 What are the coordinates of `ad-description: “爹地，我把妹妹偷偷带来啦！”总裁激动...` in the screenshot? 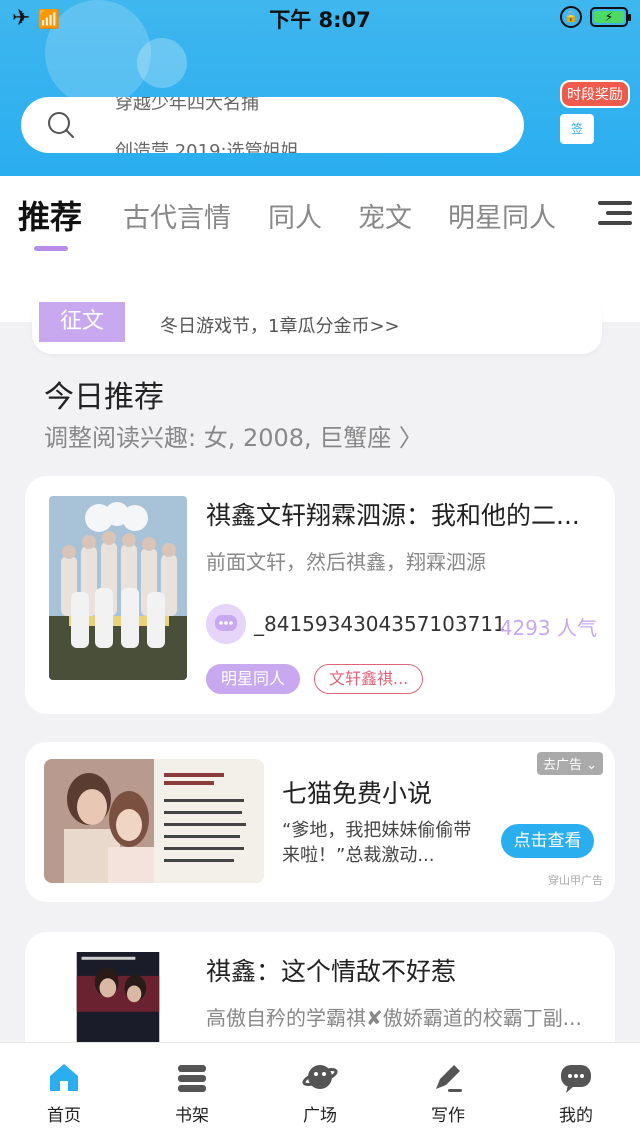 It's located at (377, 843).